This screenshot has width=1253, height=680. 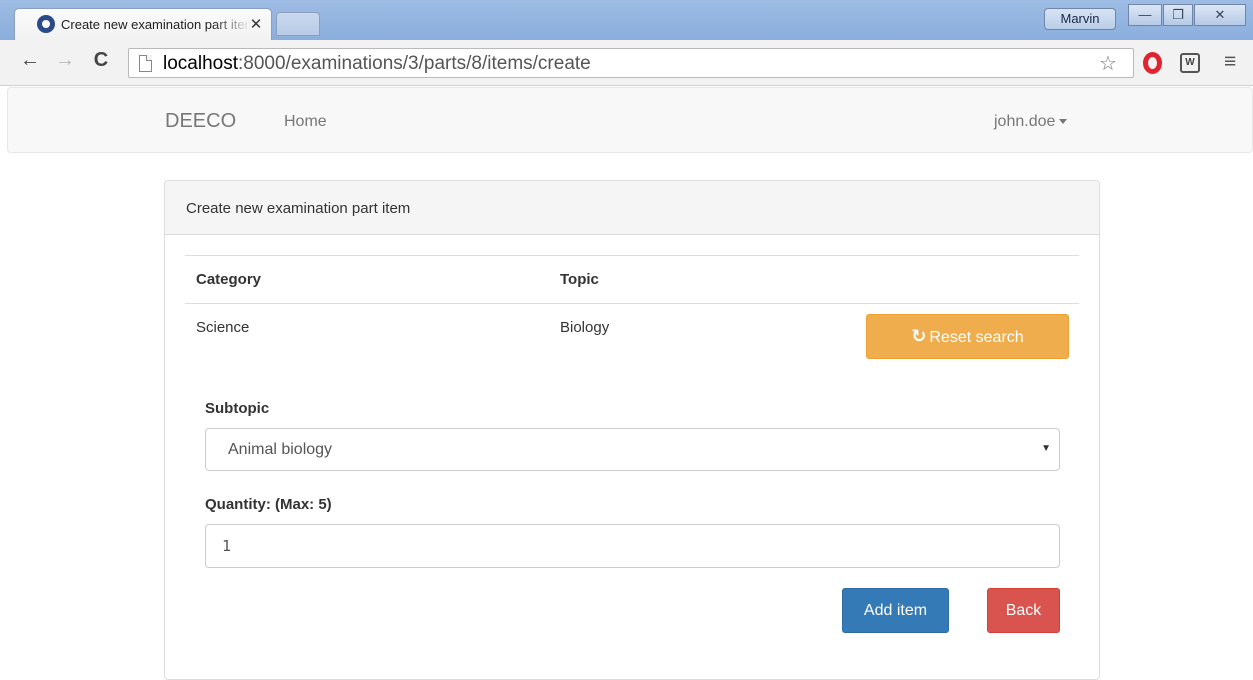 I want to click on back-button: Back, so click(x=1023, y=610).